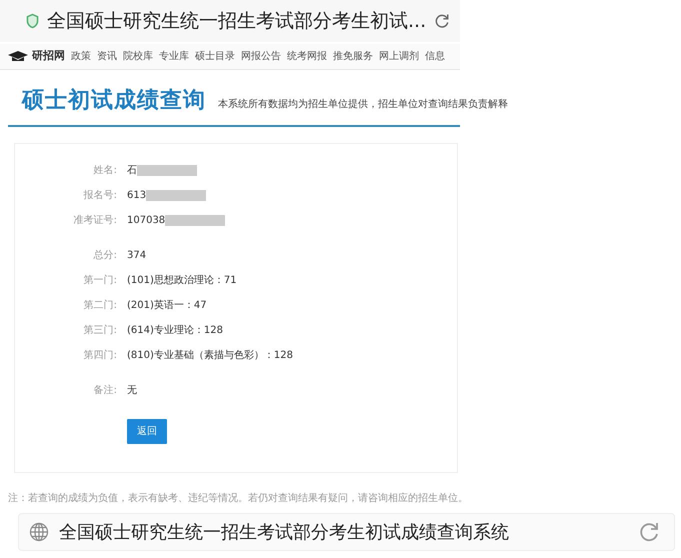 The width and height of the screenshot is (681, 558). What do you see at coordinates (18, 56) in the screenshot?
I see `graduation-cap-icon` at bounding box center [18, 56].